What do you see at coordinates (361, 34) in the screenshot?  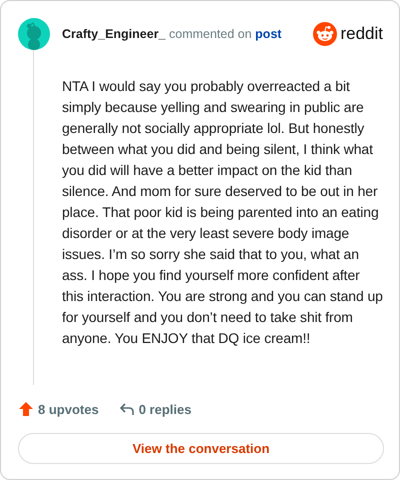 I see `brand-wordmark: reddit` at bounding box center [361, 34].